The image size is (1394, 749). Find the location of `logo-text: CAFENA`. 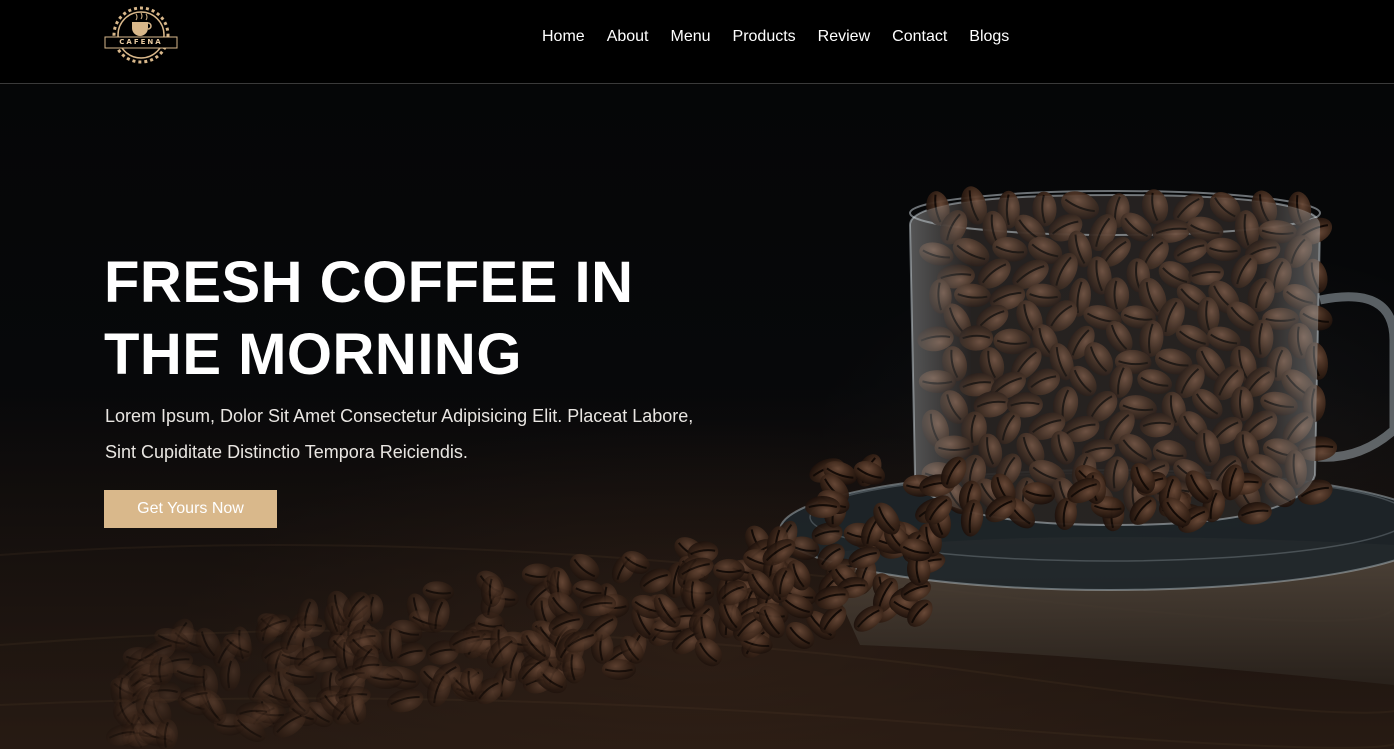

logo-text: CAFENA is located at coordinates (141, 42).